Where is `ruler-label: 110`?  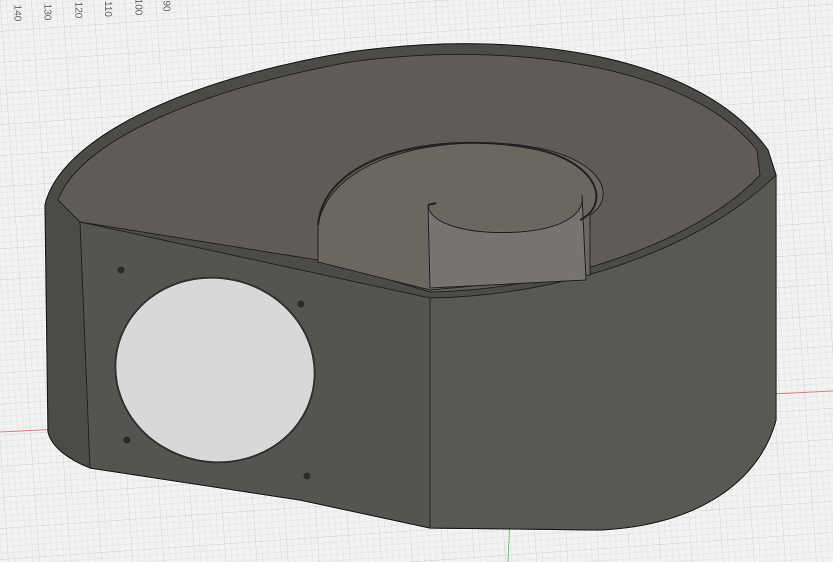
ruler-label: 110 is located at coordinates (107, 8).